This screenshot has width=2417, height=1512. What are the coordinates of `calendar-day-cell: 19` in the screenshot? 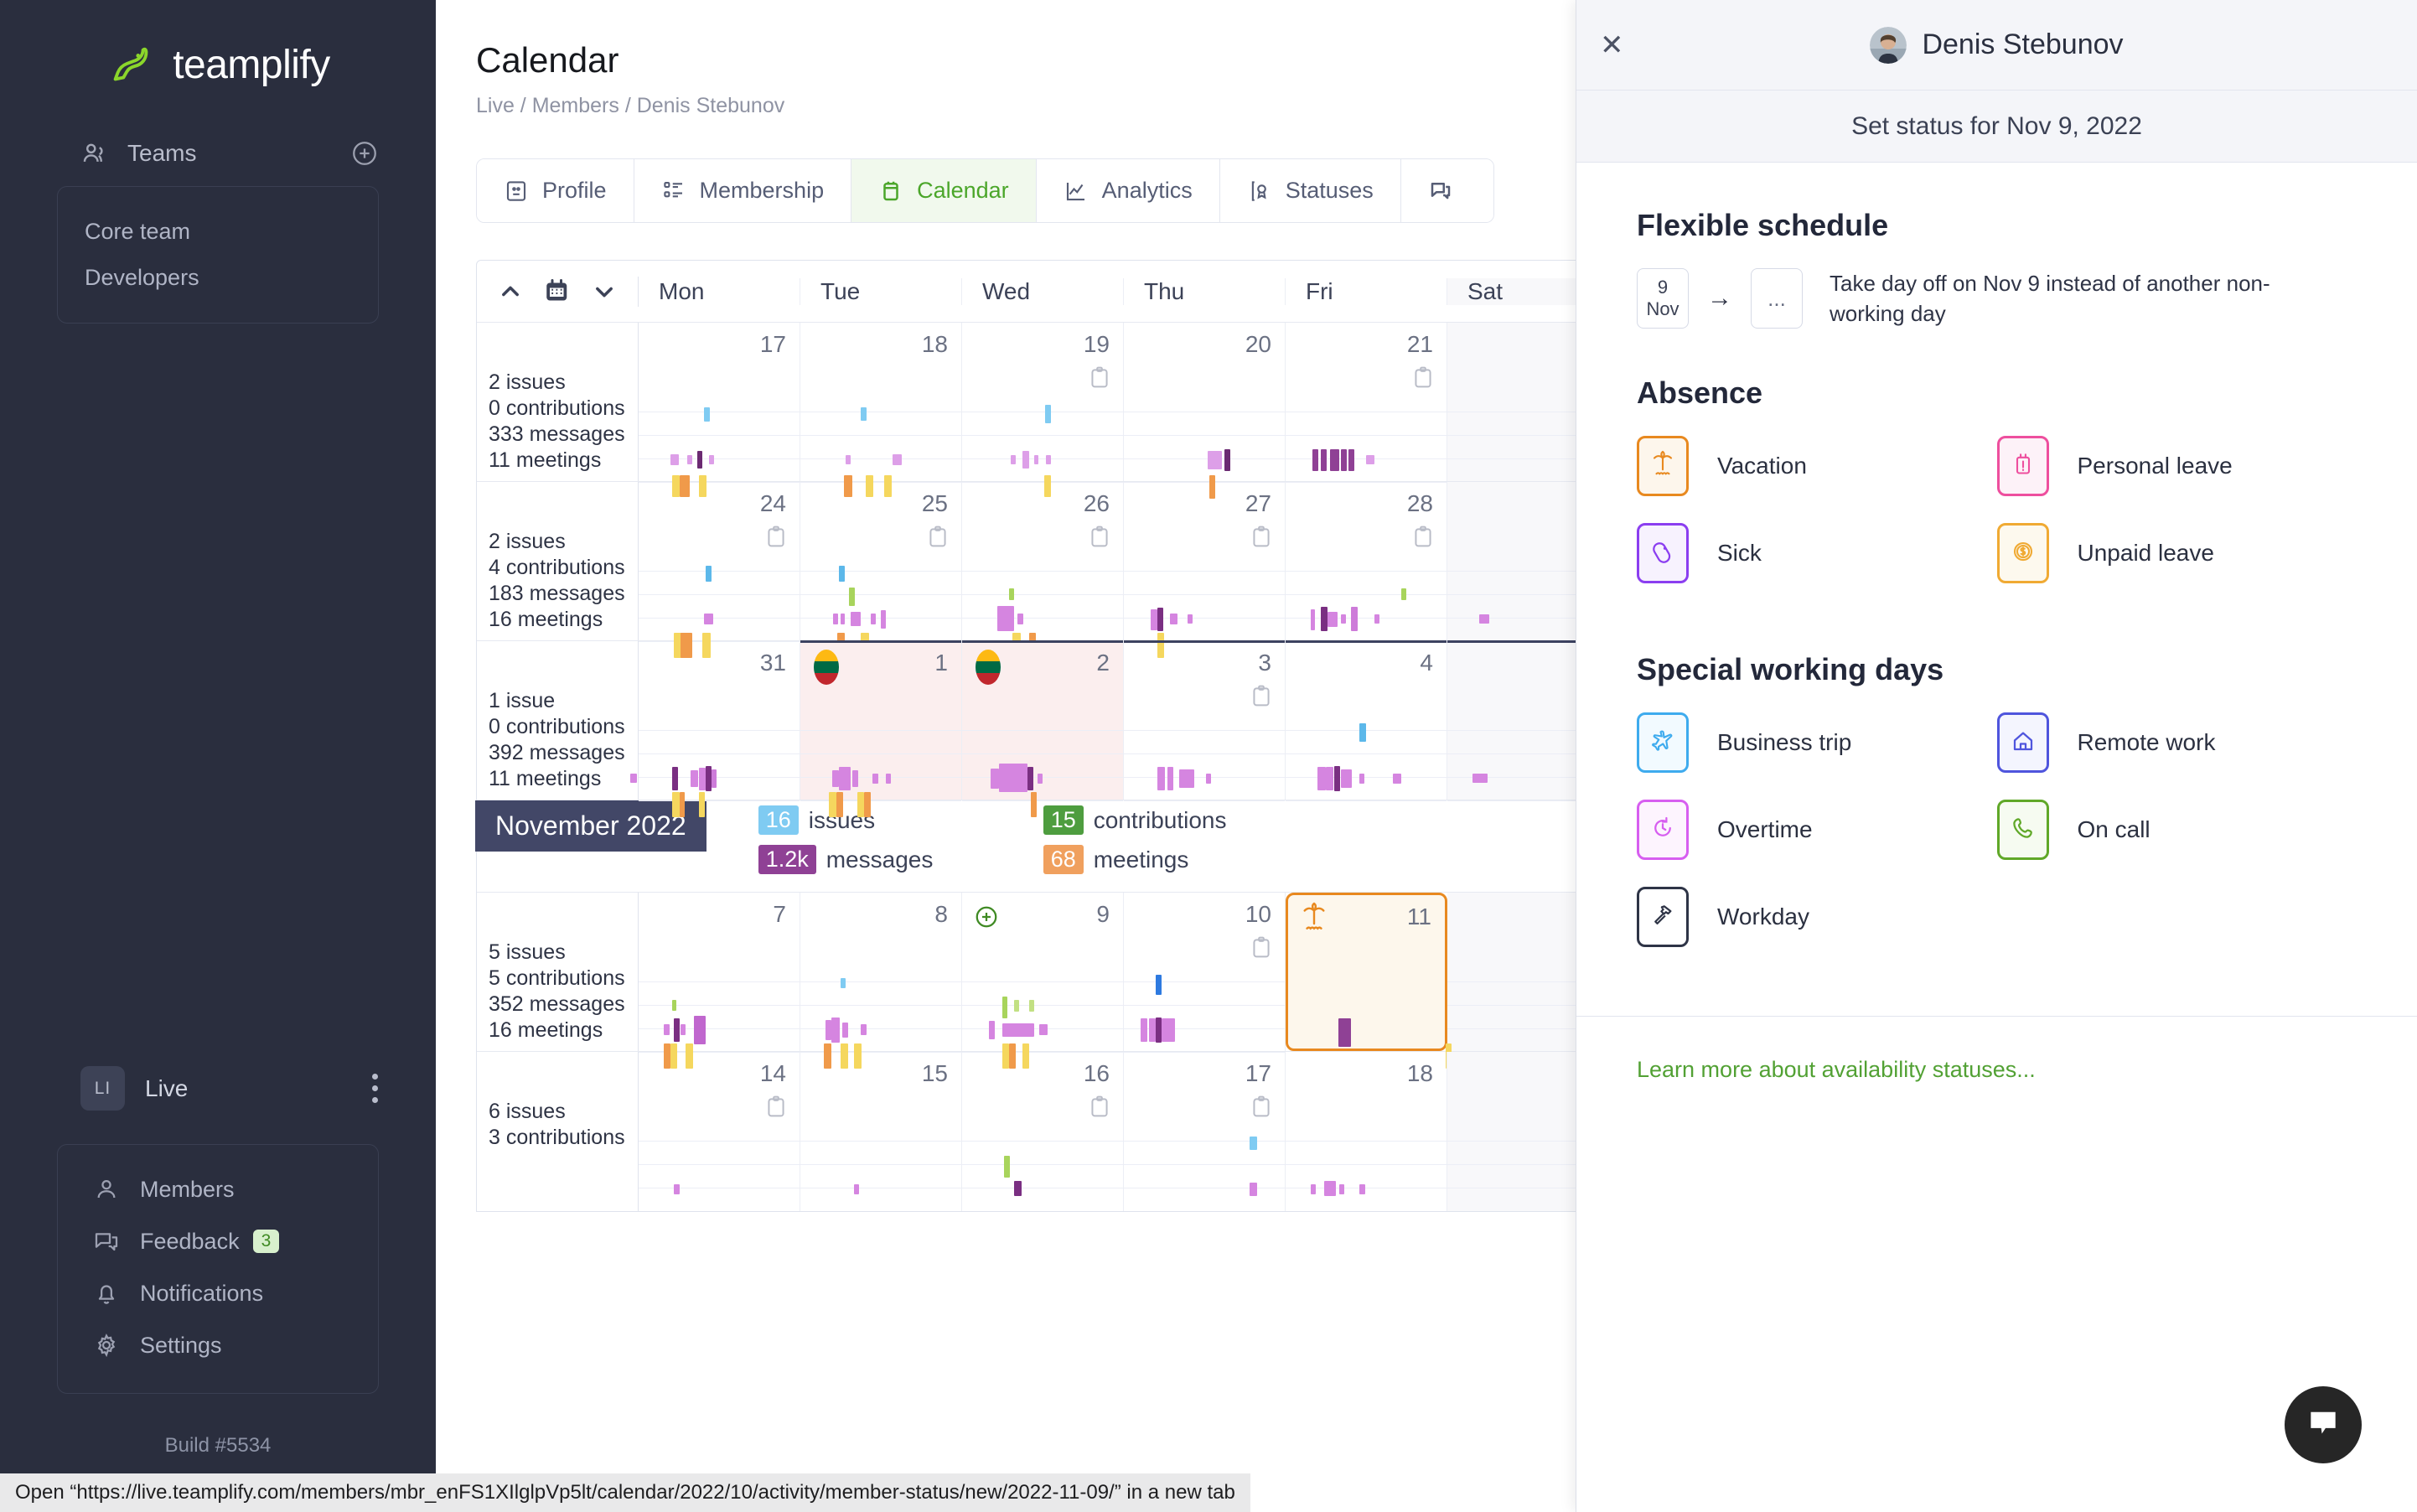 It's located at (1043, 410).